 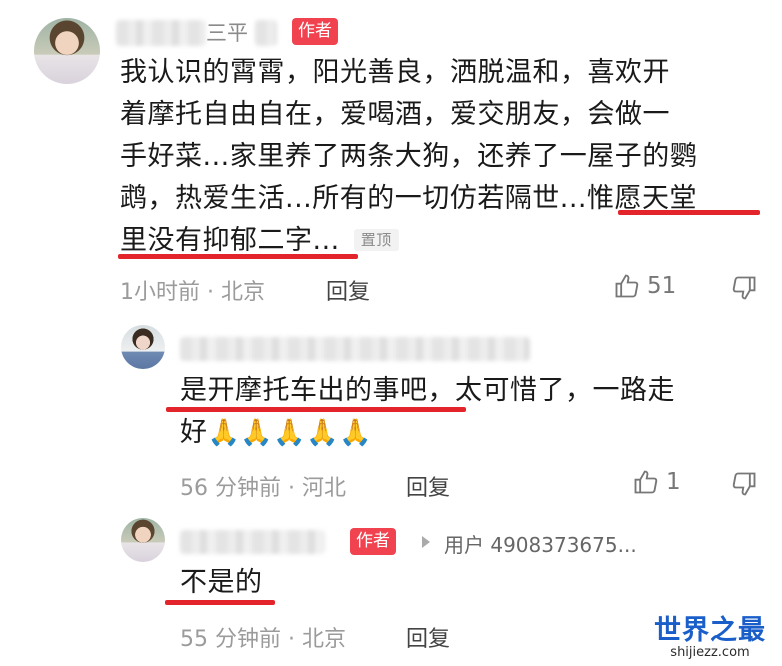 I want to click on watermark-url: shijiezz.com, so click(x=710, y=652).